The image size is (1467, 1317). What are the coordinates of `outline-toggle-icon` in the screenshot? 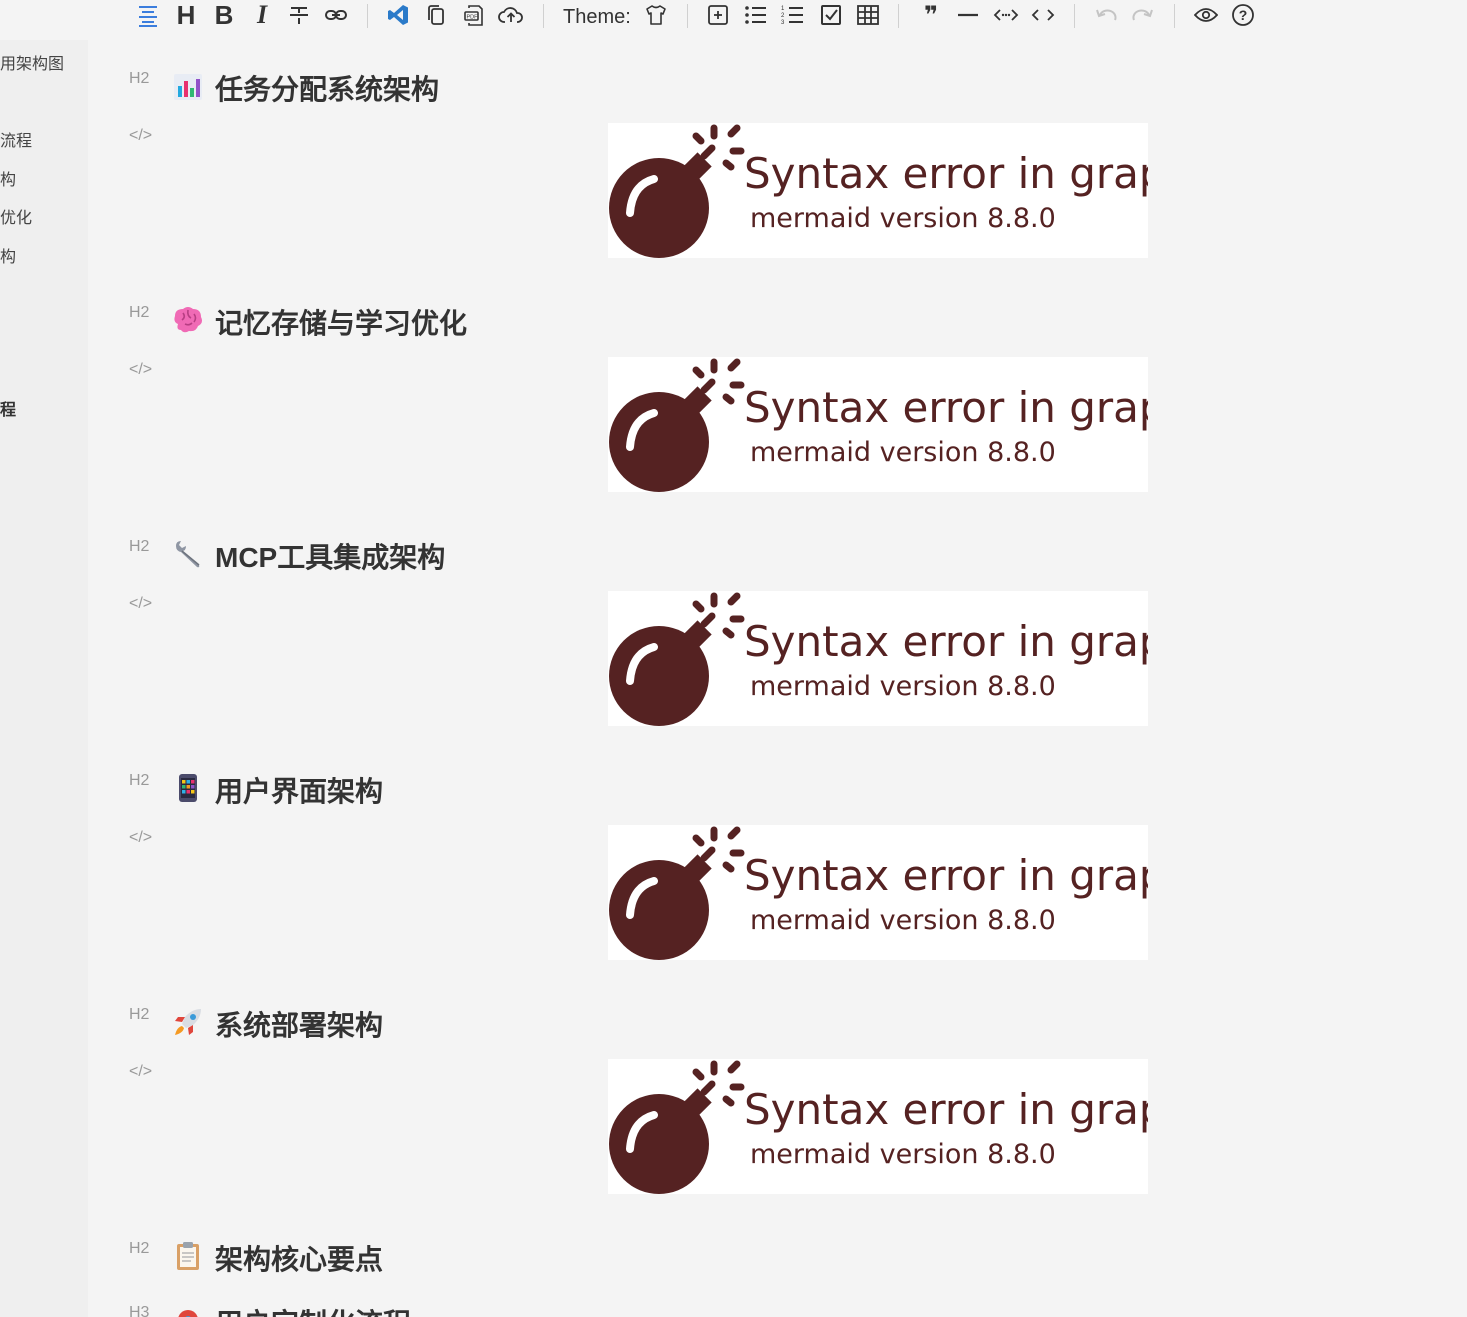 It's located at (148, 15).